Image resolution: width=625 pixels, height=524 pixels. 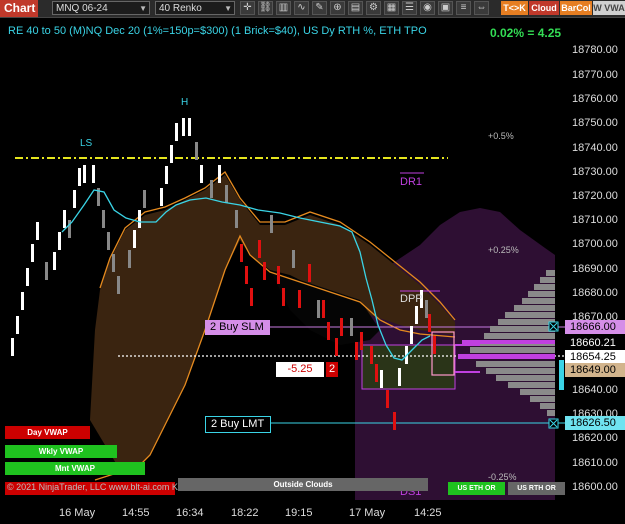 I want to click on percent-change: 0.02% = 4.25, so click(x=526, y=33).